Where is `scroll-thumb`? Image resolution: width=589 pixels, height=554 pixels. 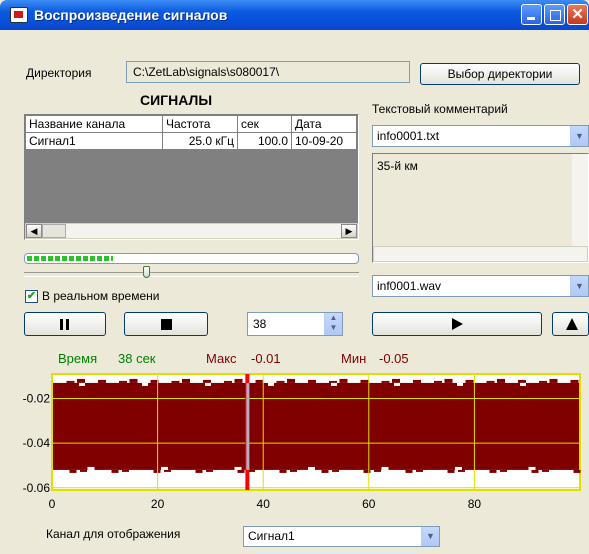 scroll-thumb is located at coordinates (54, 231).